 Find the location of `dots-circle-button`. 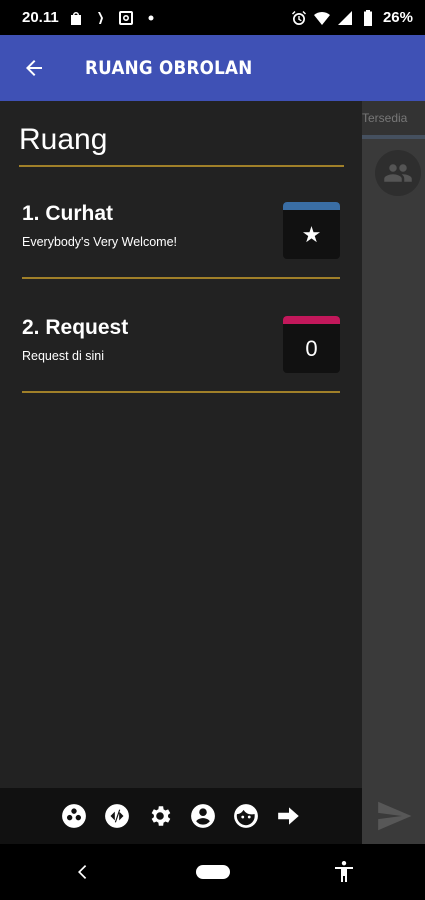

dots-circle-button is located at coordinates (74, 816).